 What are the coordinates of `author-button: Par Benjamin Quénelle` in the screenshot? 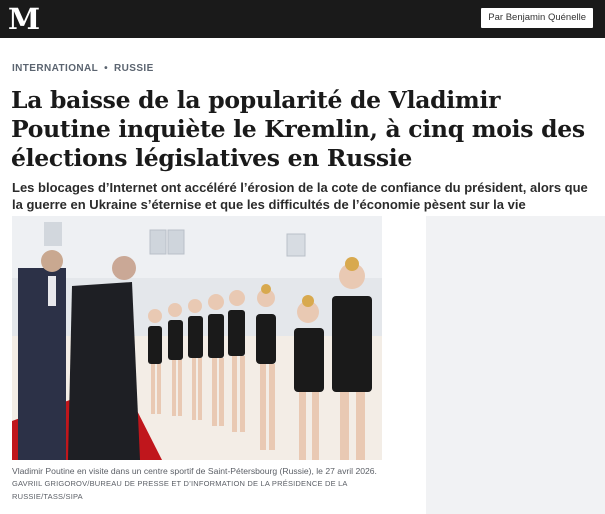 It's located at (537, 18).